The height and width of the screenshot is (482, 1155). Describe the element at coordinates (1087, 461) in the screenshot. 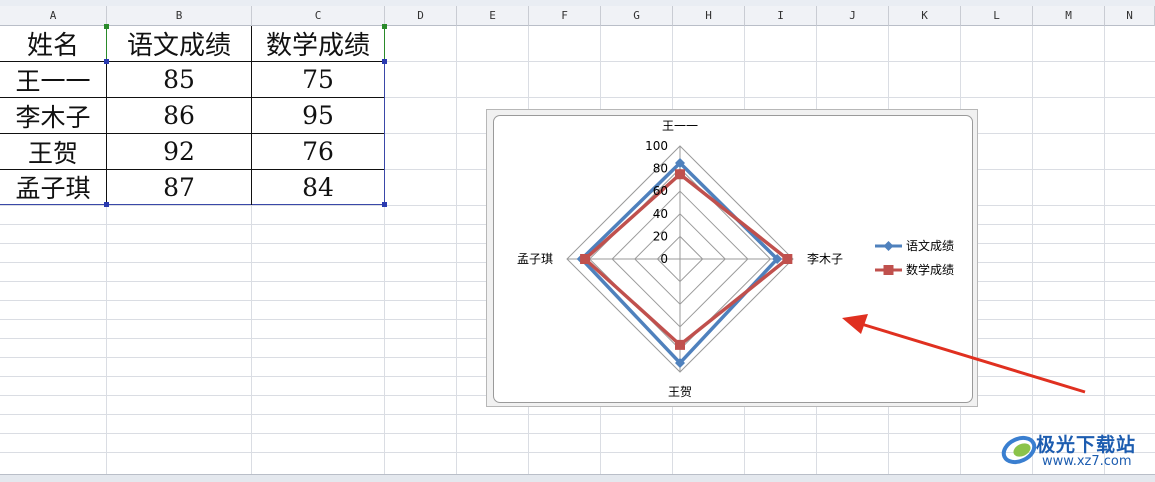

I see `watermark-url: www.xz7.com` at that location.